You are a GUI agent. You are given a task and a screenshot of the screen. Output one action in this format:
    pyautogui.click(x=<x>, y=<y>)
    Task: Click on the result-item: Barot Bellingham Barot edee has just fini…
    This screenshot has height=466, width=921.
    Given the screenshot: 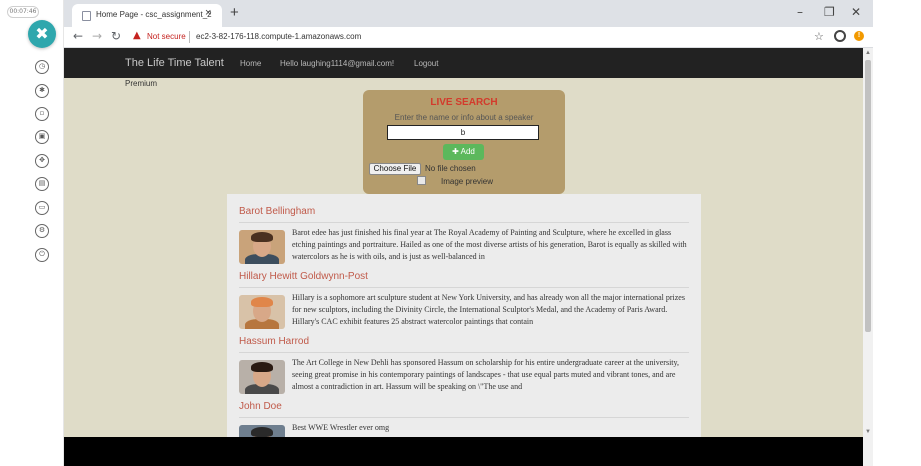 What is the action you would take?
    pyautogui.click(x=464, y=232)
    